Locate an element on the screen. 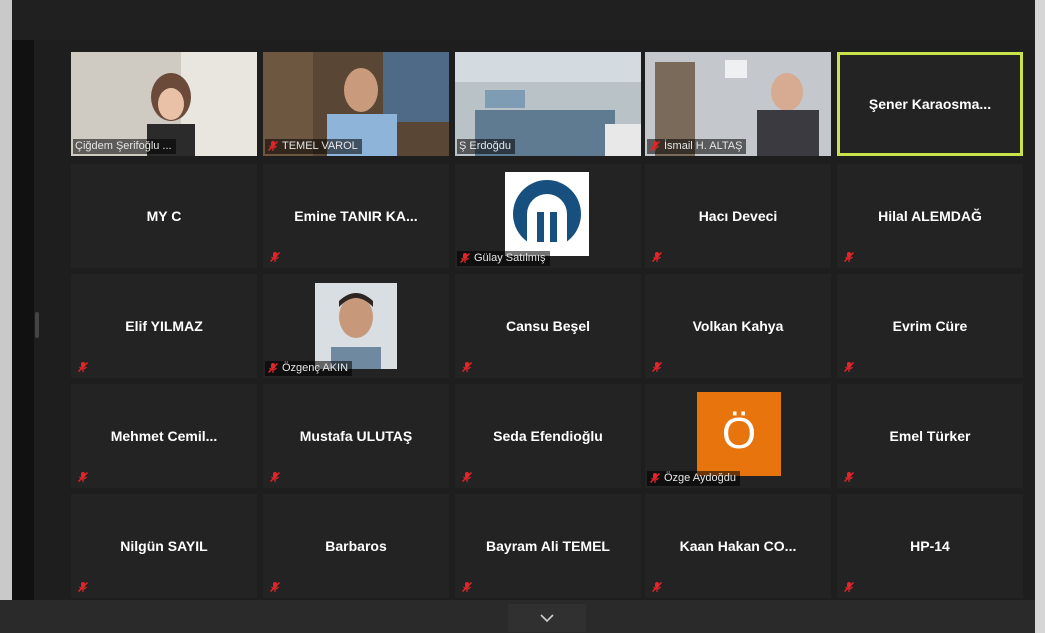  participant-tile: Gülay Satılmış is located at coordinates (548, 216).